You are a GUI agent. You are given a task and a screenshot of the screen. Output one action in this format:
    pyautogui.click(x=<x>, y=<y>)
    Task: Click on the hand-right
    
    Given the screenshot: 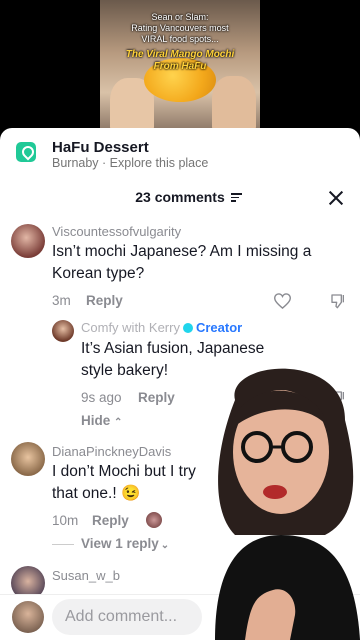 What is the action you would take?
    pyautogui.click(x=234, y=104)
    